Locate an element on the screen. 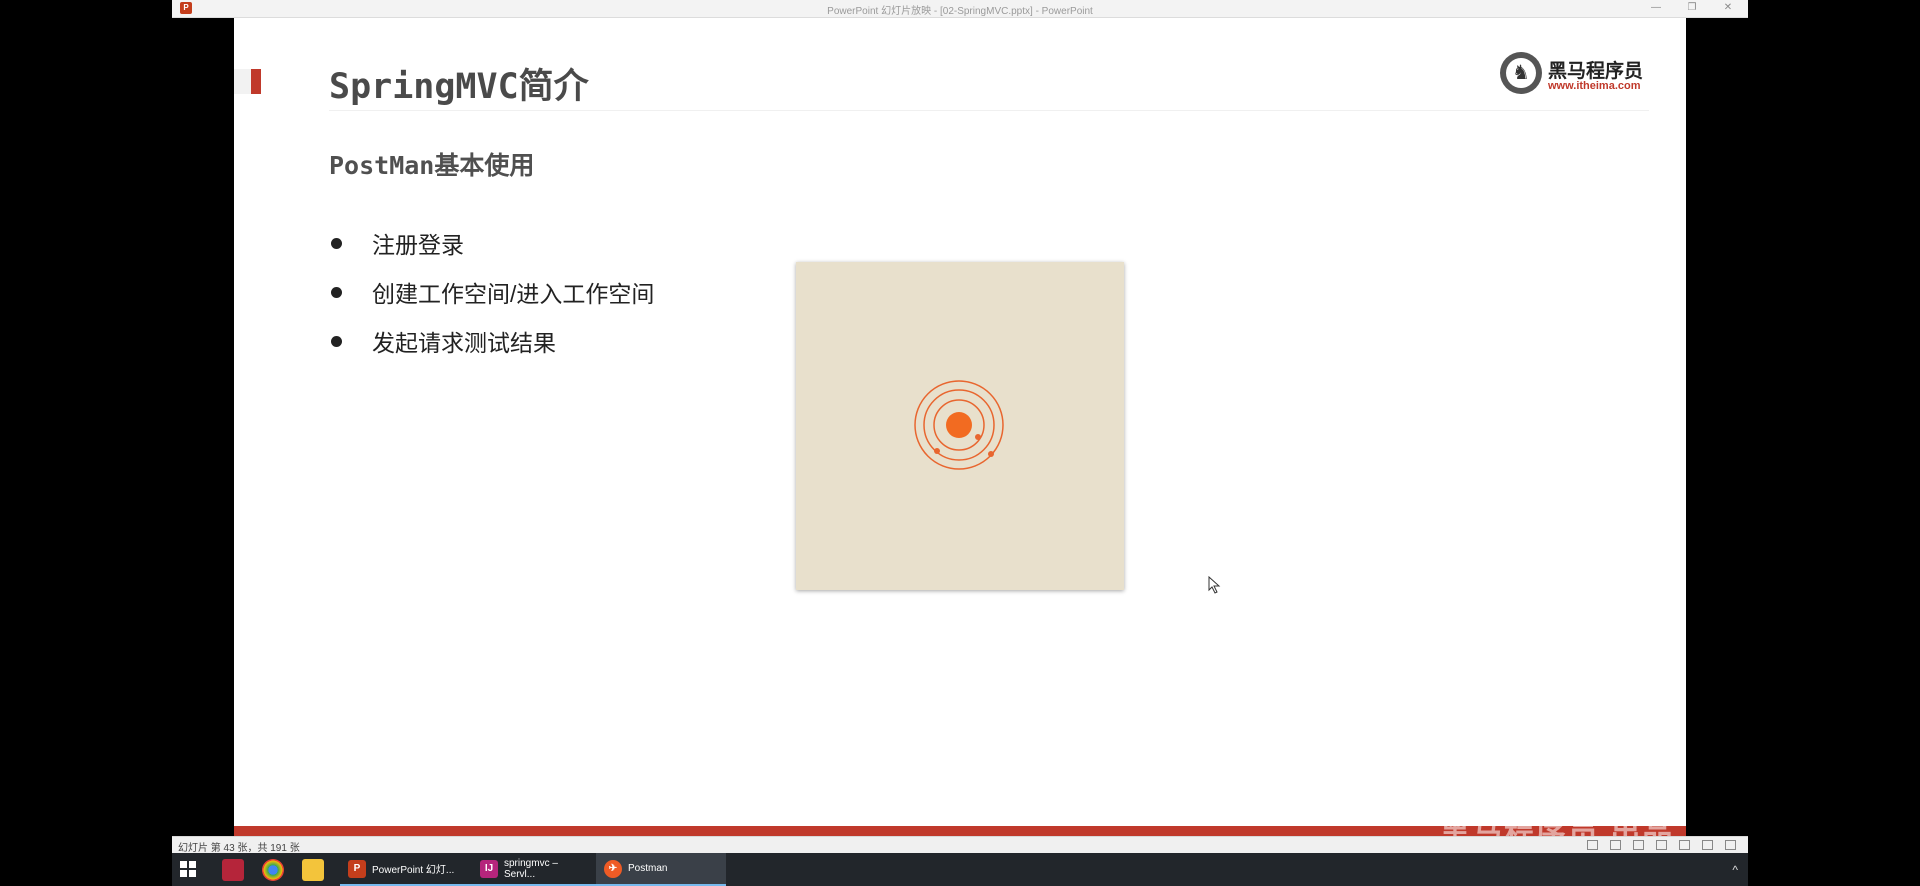  minimize-button: — is located at coordinates (1656, 8).